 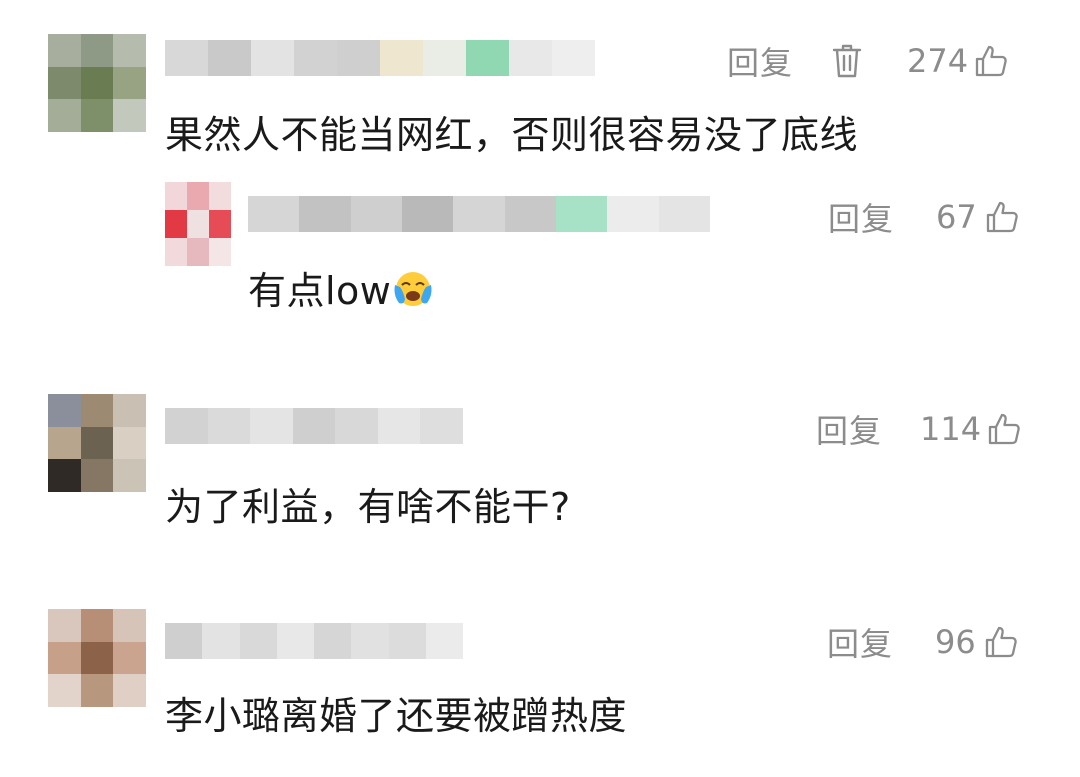 What do you see at coordinates (396, 716) in the screenshot?
I see `comment-text: 李小璐离婚了还要被蹭热度` at bounding box center [396, 716].